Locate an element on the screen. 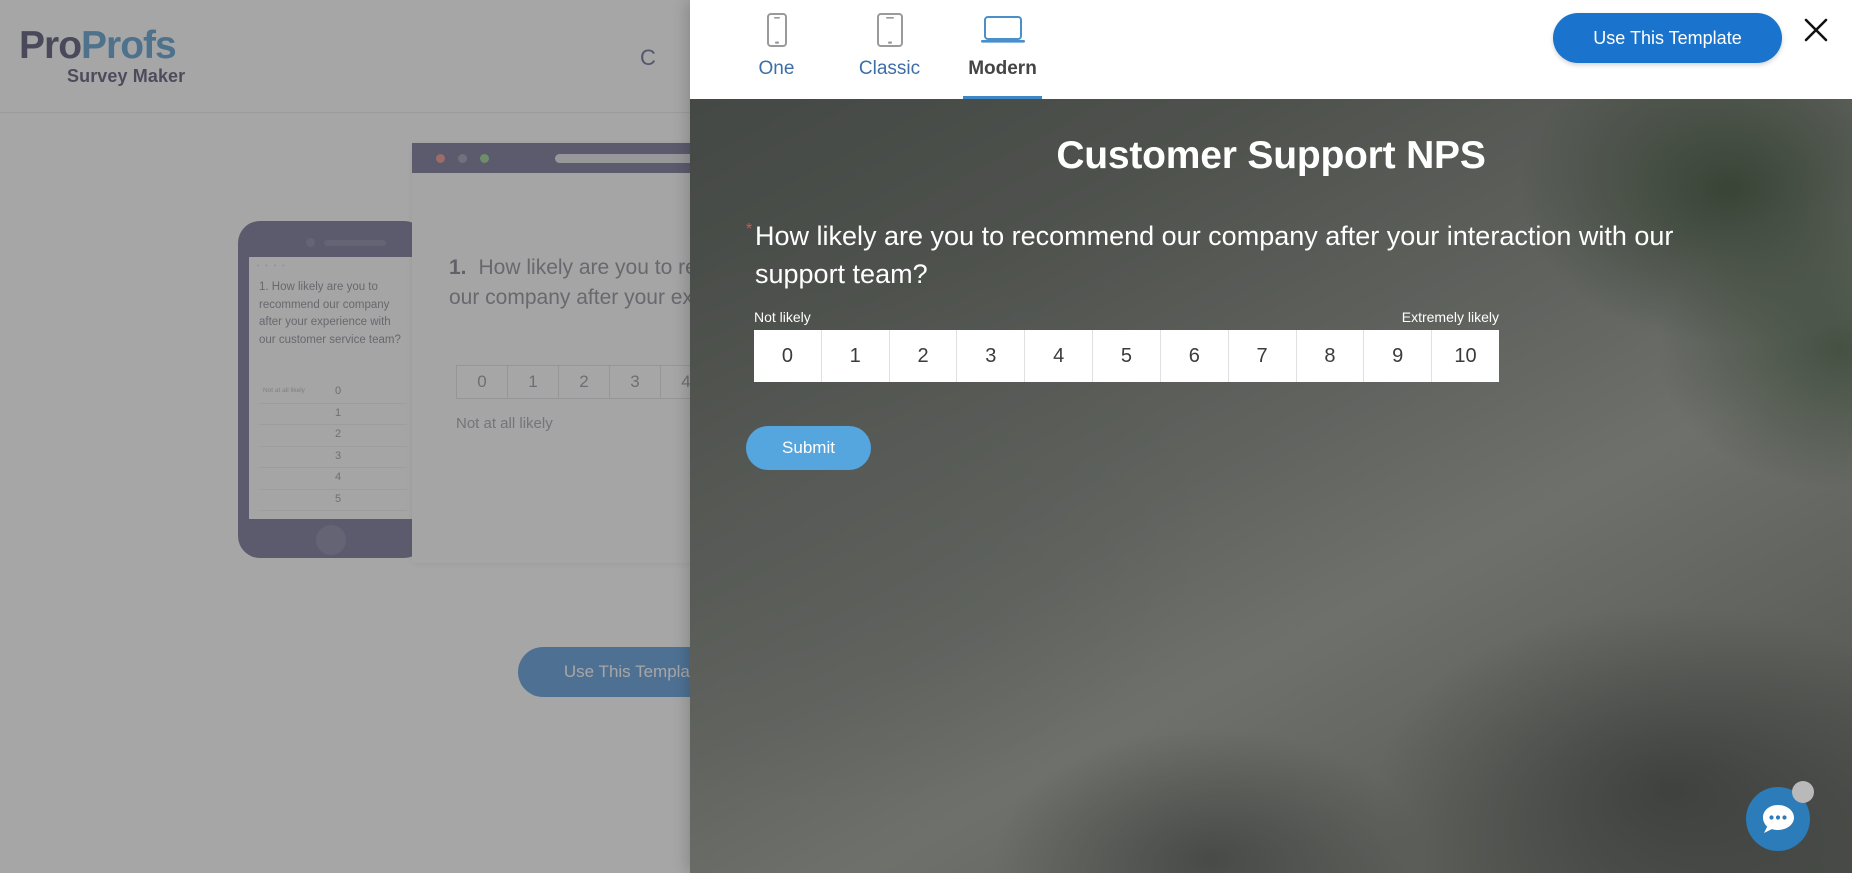 The height and width of the screenshot is (873, 1852). survey-title: Customer Support NPS is located at coordinates (1271, 155).